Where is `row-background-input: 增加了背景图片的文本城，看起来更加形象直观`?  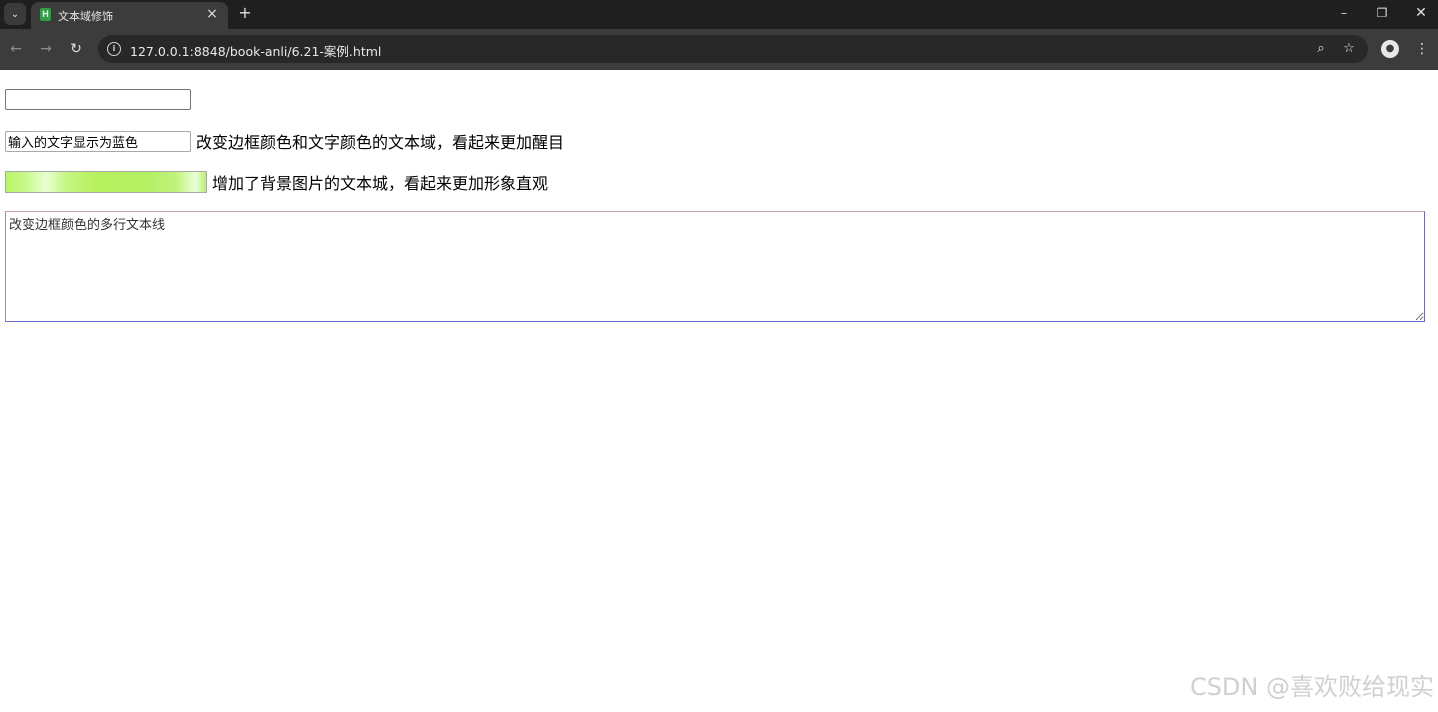 row-background-input: 增加了背景图片的文本城，看起来更加形象直观 is located at coordinates (276, 182).